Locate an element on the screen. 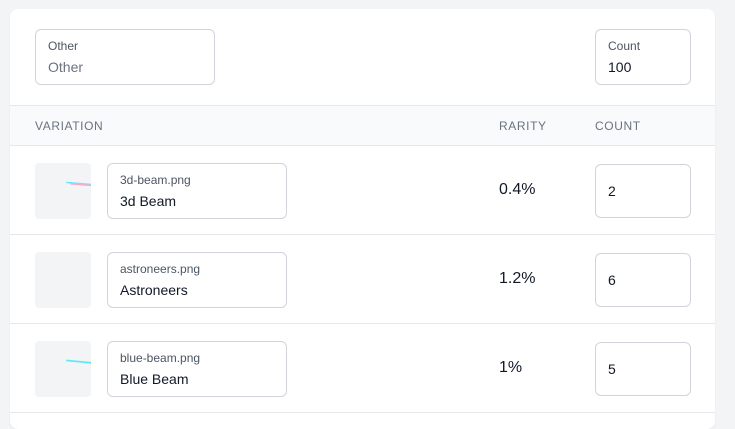  rarity-value: 0.4% is located at coordinates (517, 189).